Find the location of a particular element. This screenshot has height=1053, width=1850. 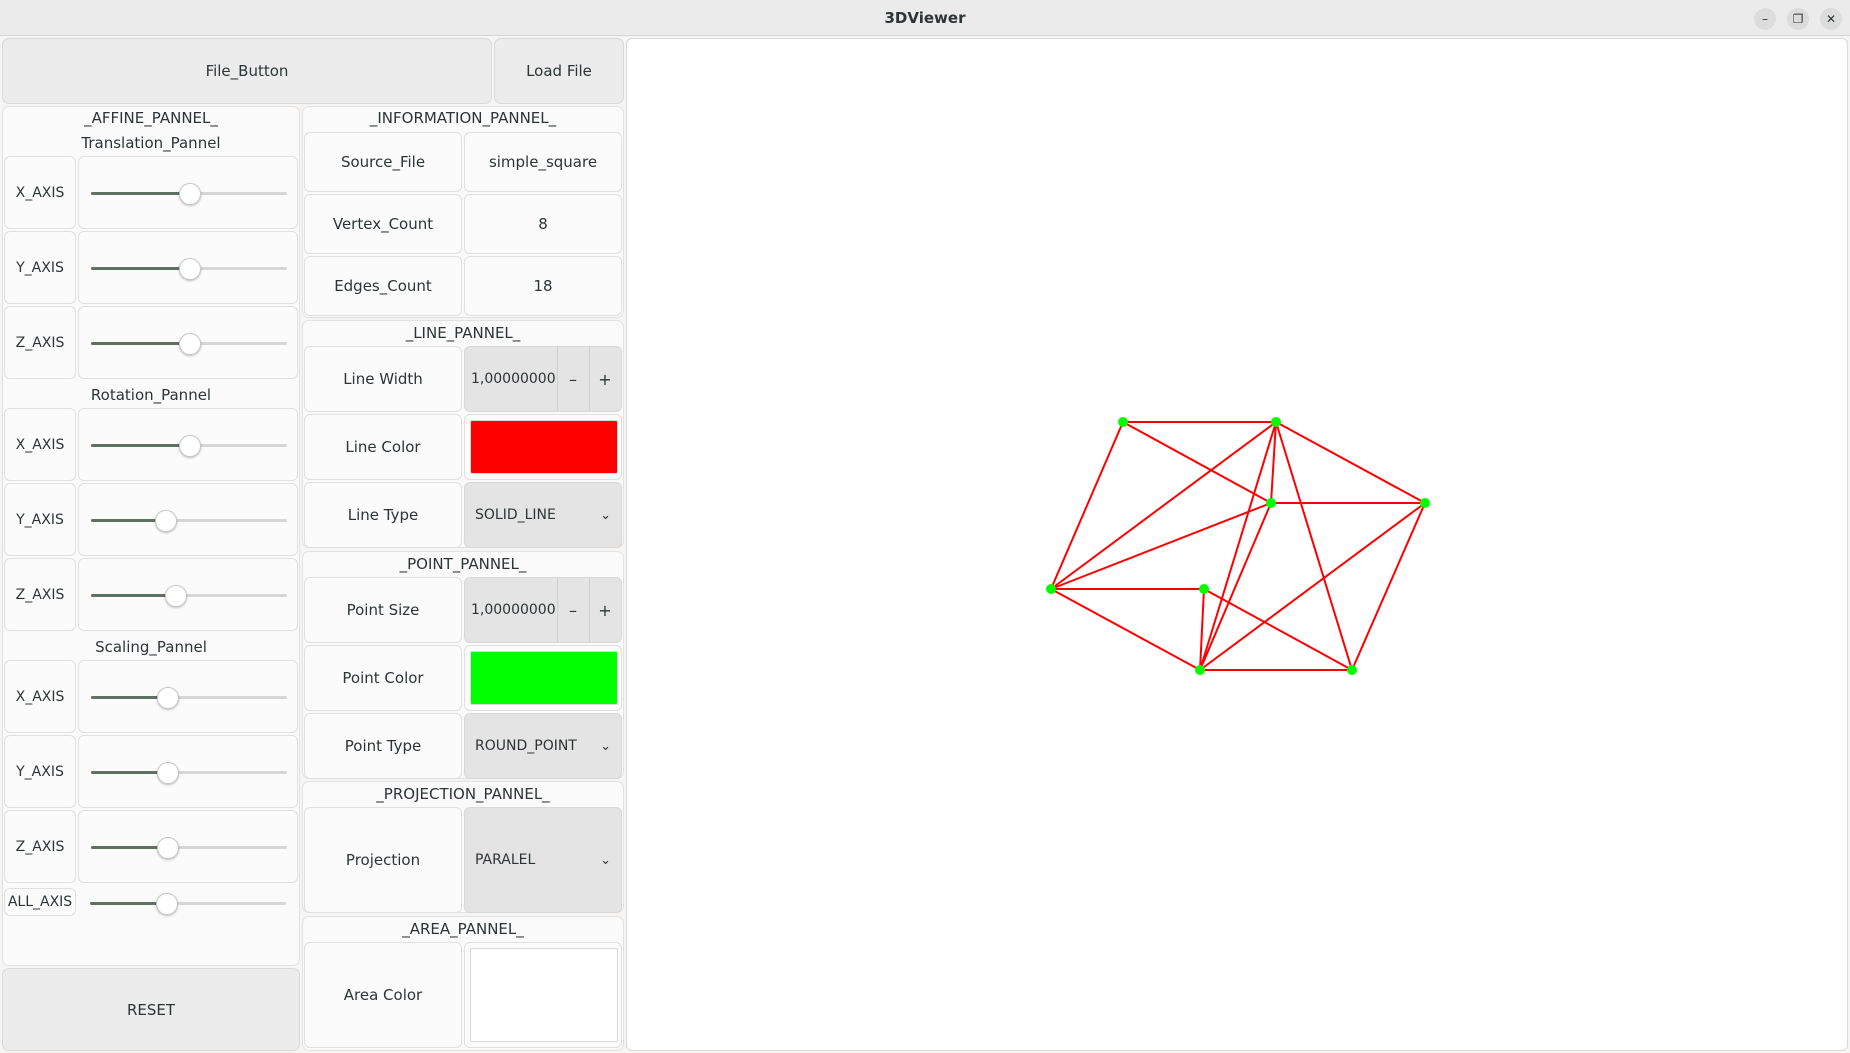

line-width-label: Line Width is located at coordinates (383, 379).